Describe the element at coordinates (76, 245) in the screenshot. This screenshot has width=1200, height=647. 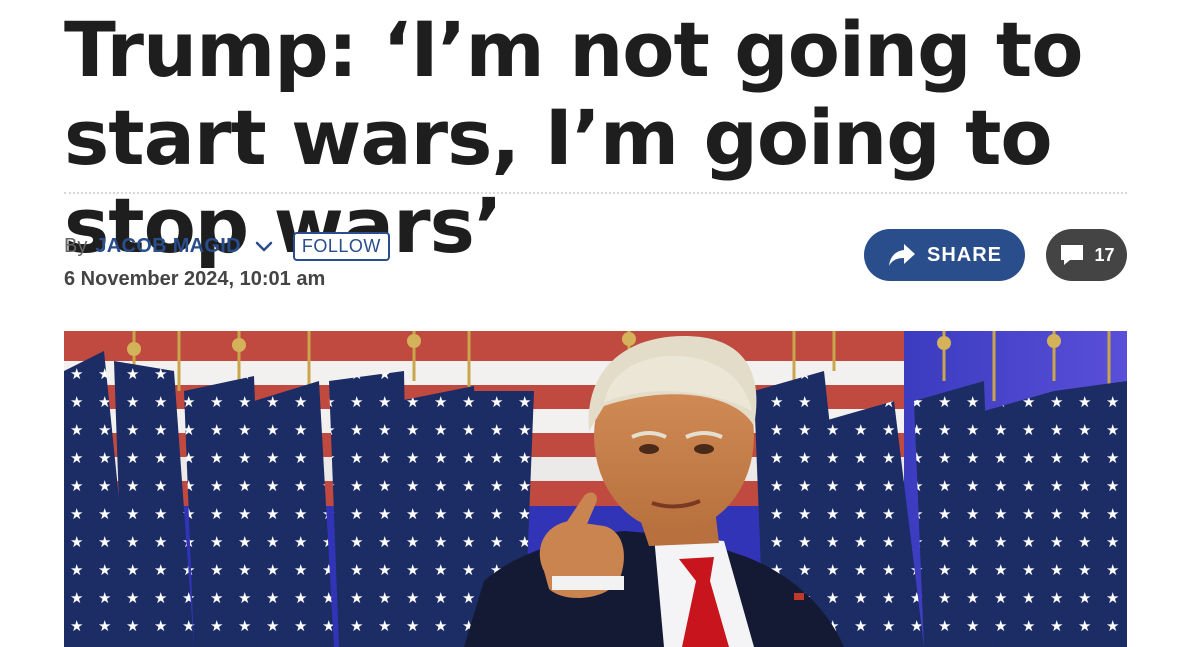
I see `byline-prefix: By` at that location.